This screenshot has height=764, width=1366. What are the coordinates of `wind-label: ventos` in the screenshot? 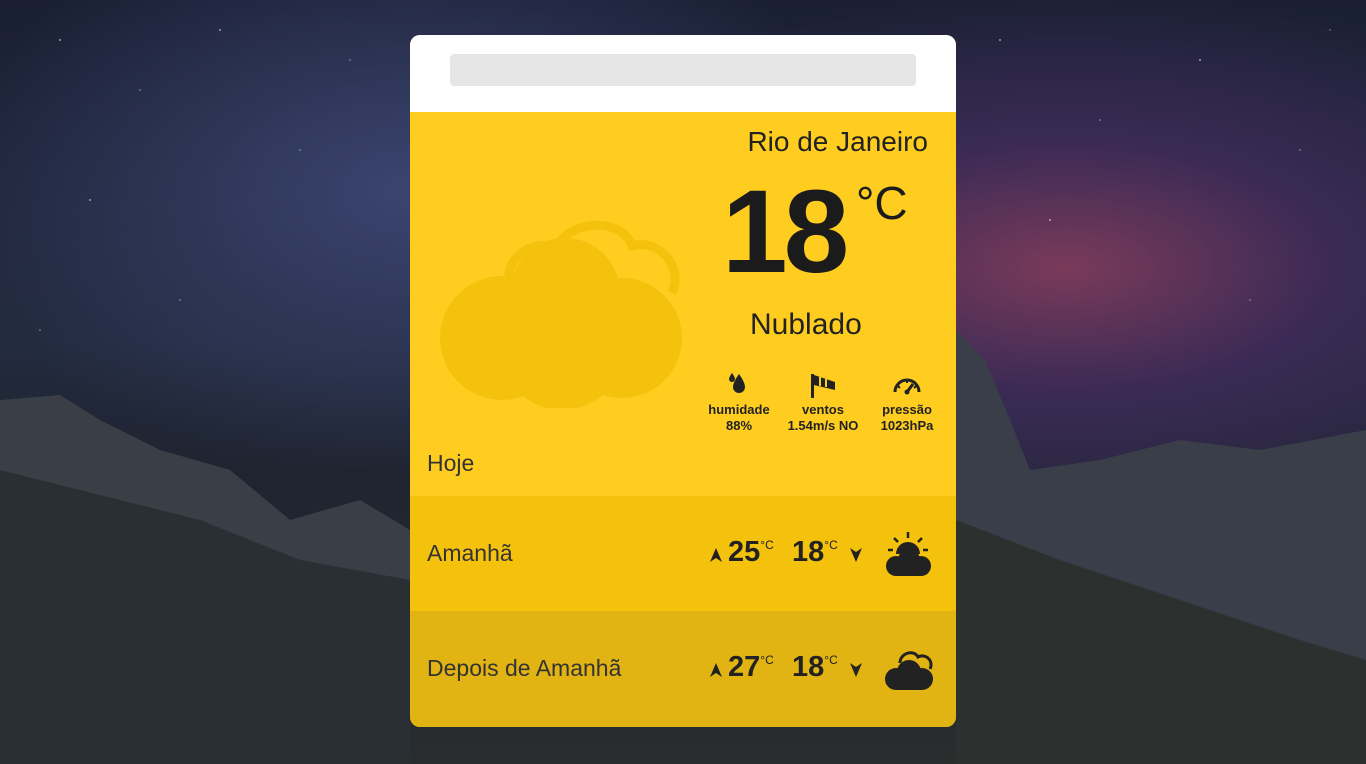 It's located at (823, 409).